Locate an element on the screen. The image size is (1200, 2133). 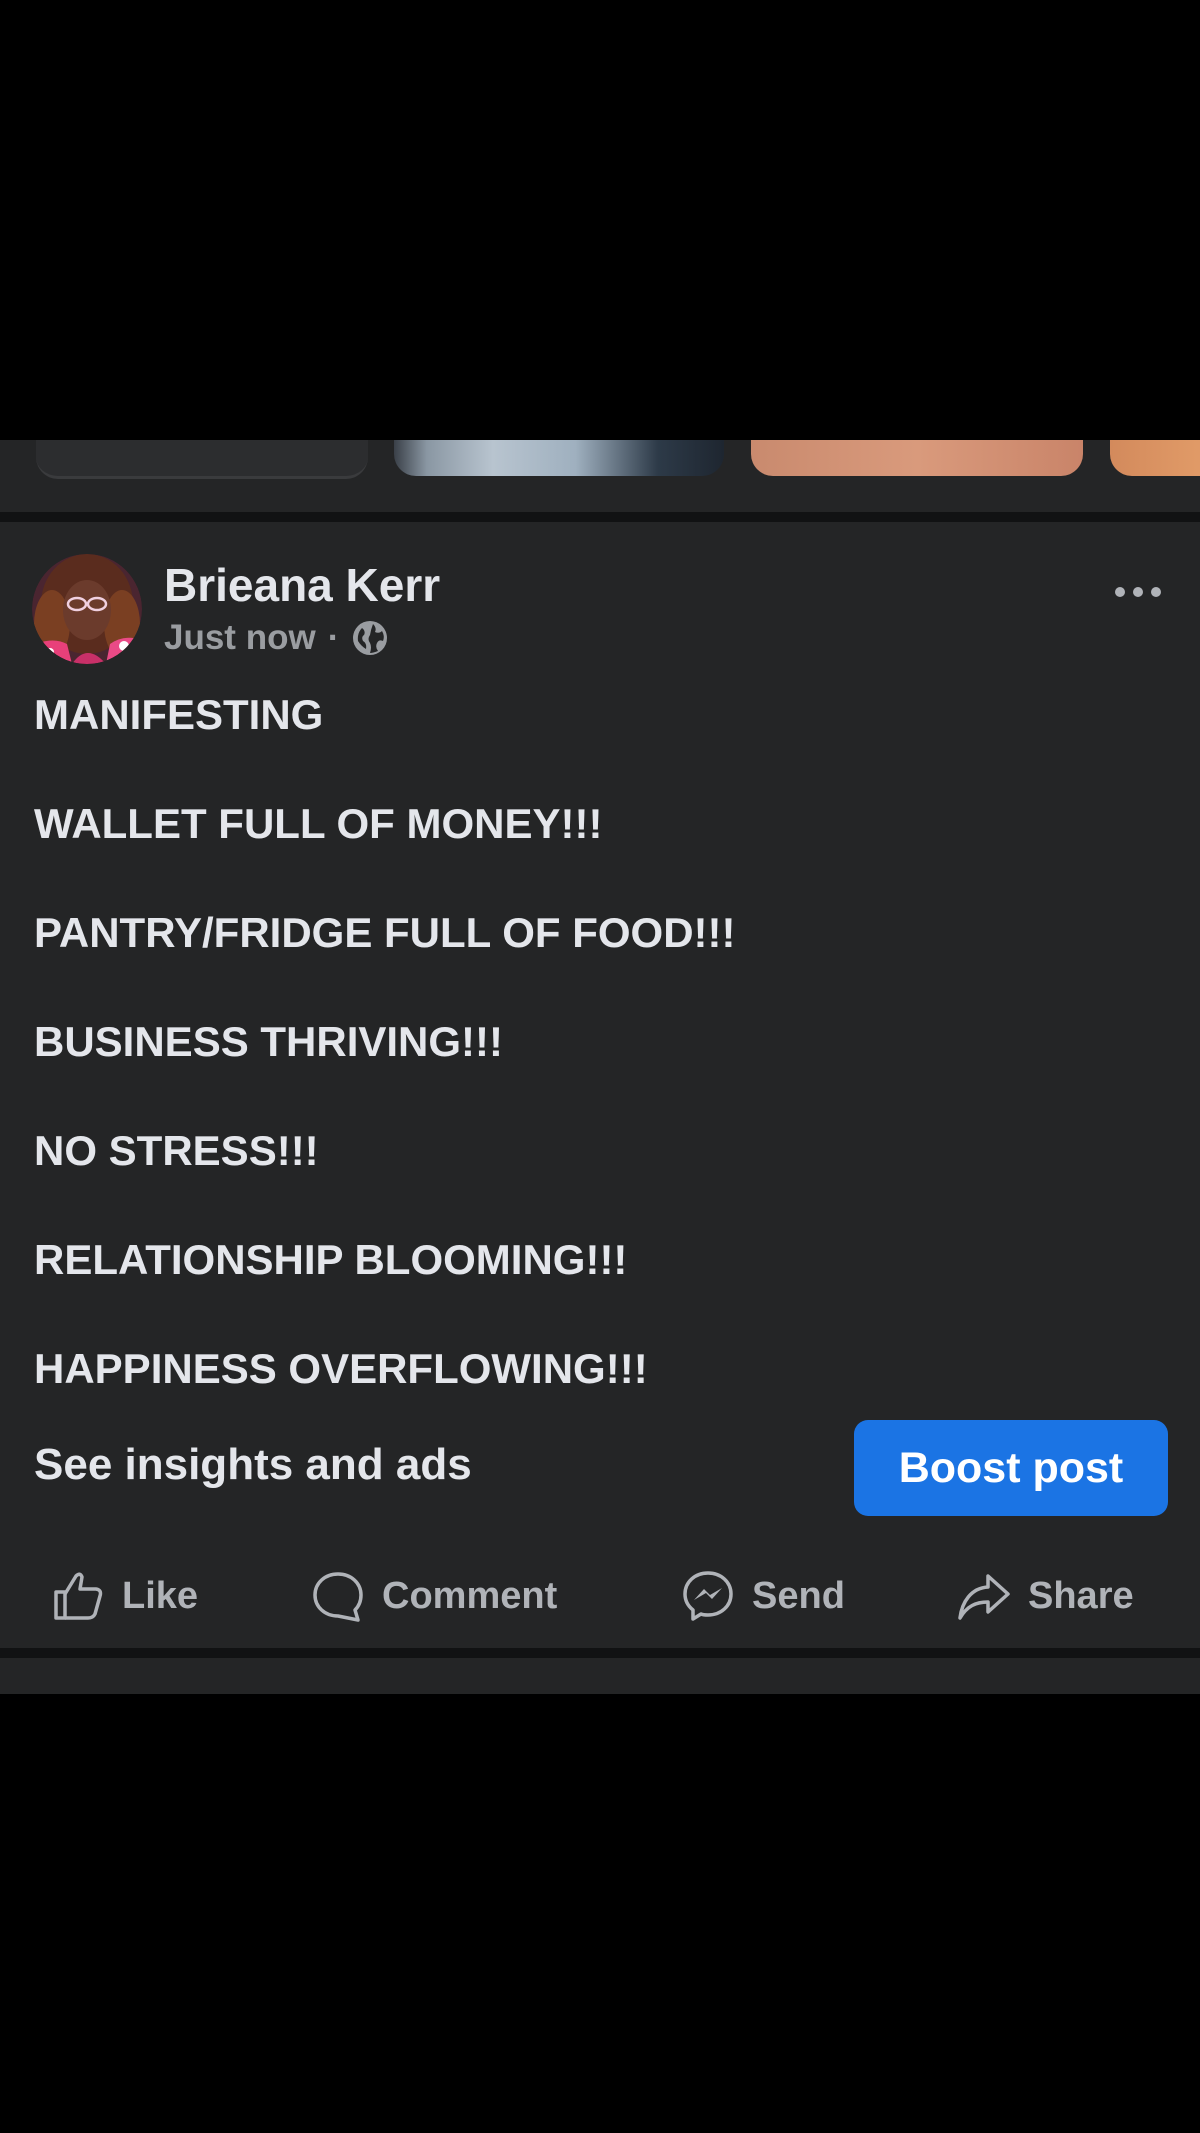
like-button: Like is located at coordinates (124, 1596).